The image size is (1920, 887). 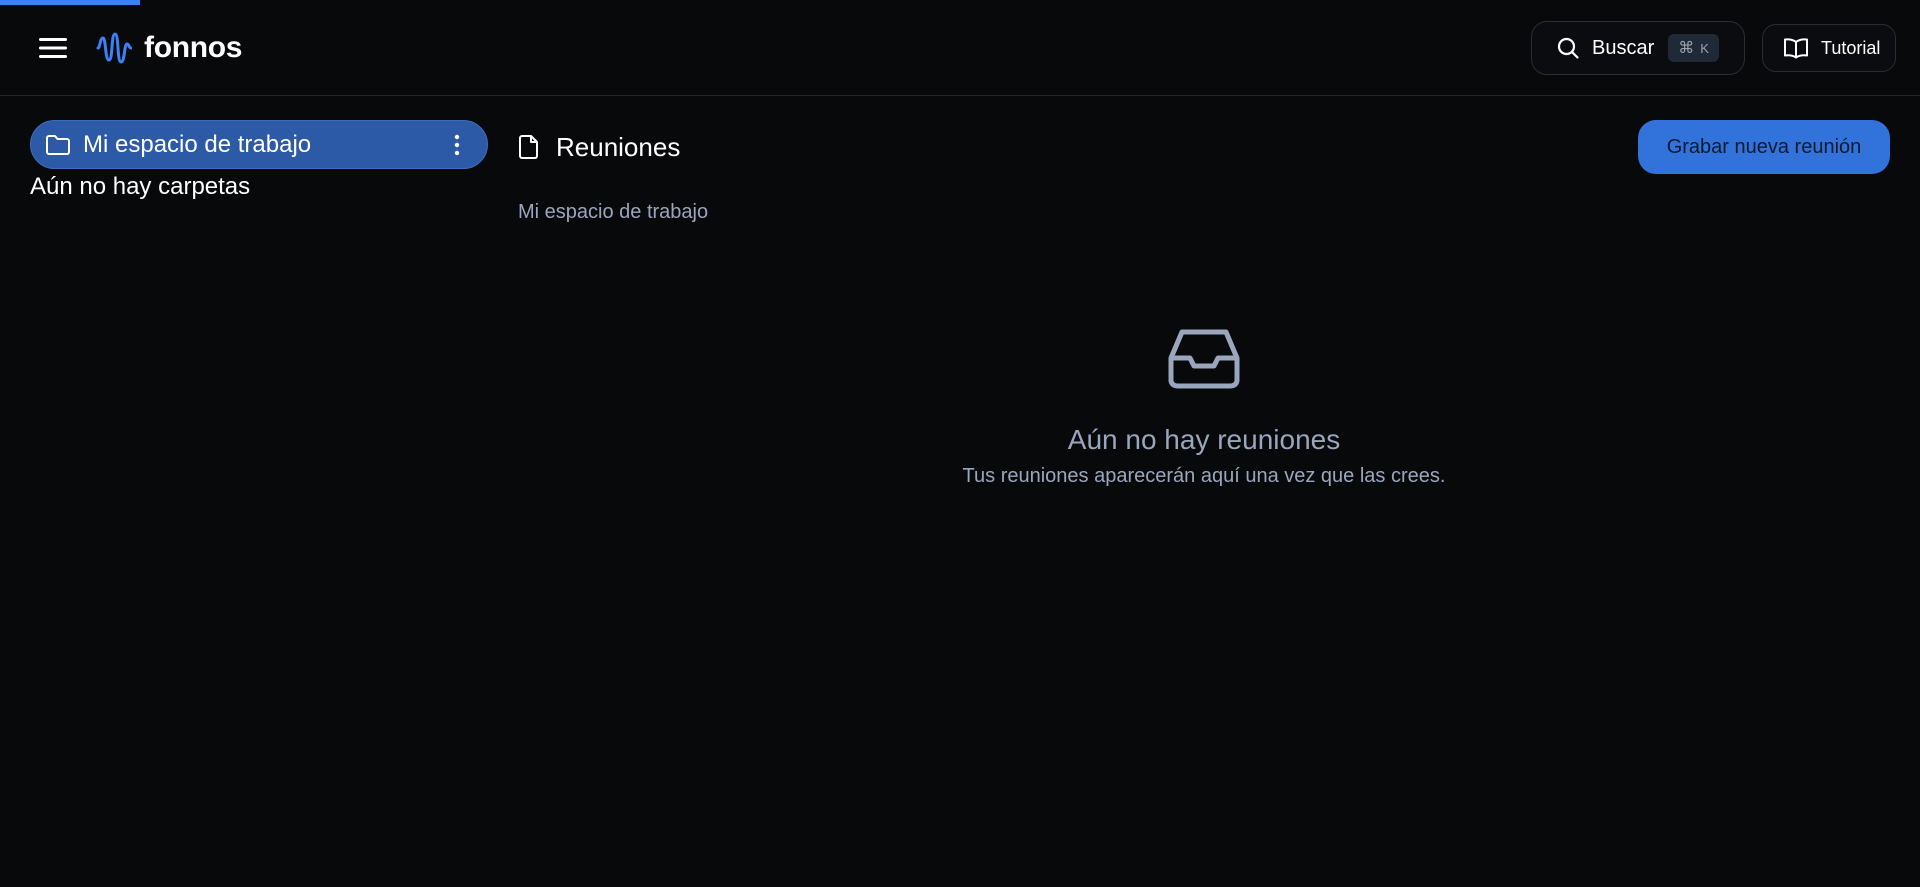 I want to click on record-new-meeting-button: Grabar nueva reunión, so click(x=1764, y=147).